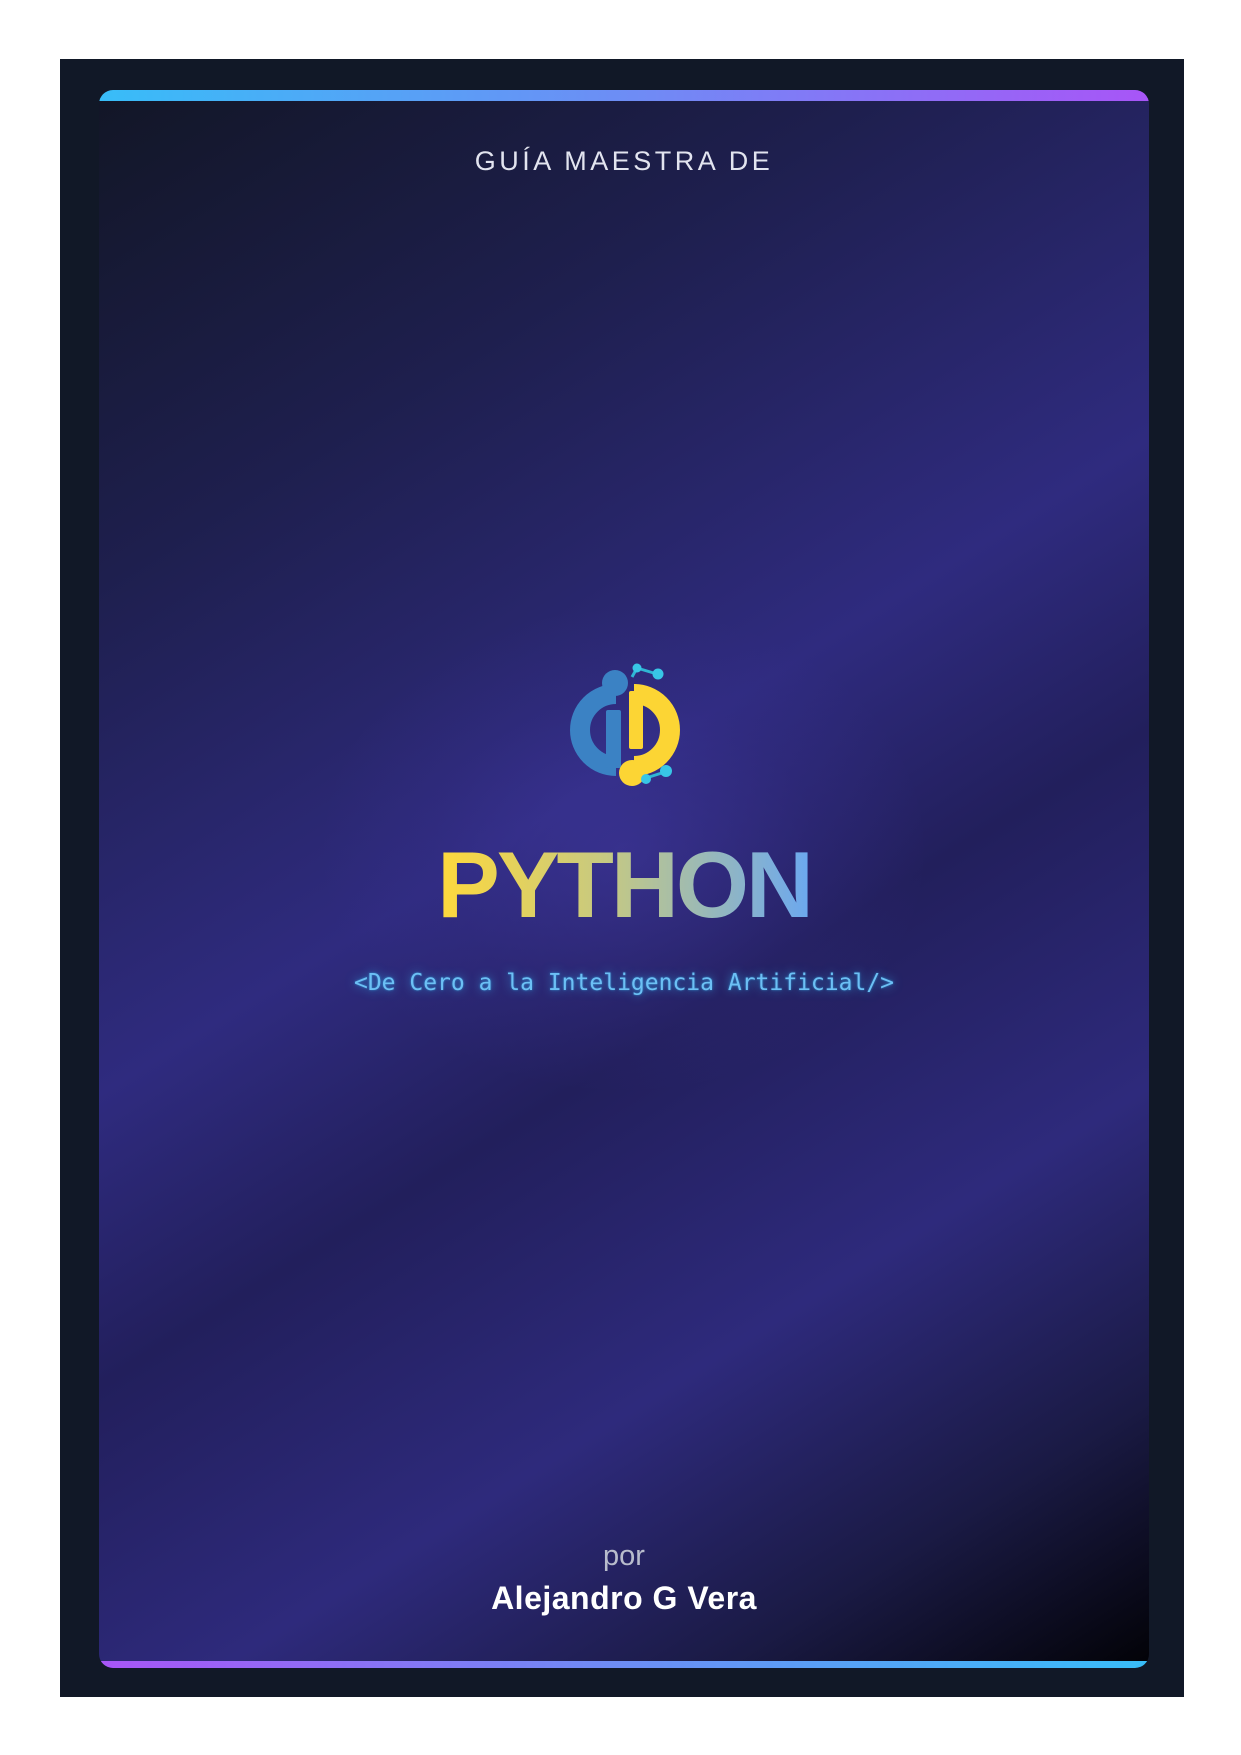 Image resolution: width=1241 pixels, height=1755 pixels. What do you see at coordinates (624, 983) in the screenshot?
I see `cover-subtitle: <De Cero a la Inteligencia Artificial/>` at bounding box center [624, 983].